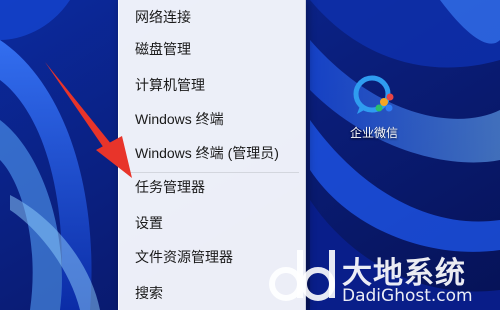 The width and height of the screenshot is (500, 310). Describe the element at coordinates (212, 153) in the screenshot. I see `menu-item-windows-terminal-admin: Windows 终端 (管理员)` at that location.